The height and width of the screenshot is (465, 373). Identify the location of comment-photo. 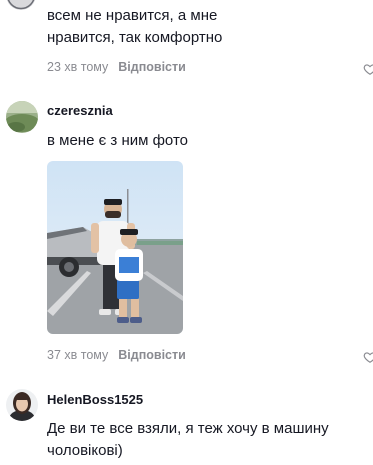
(115, 247).